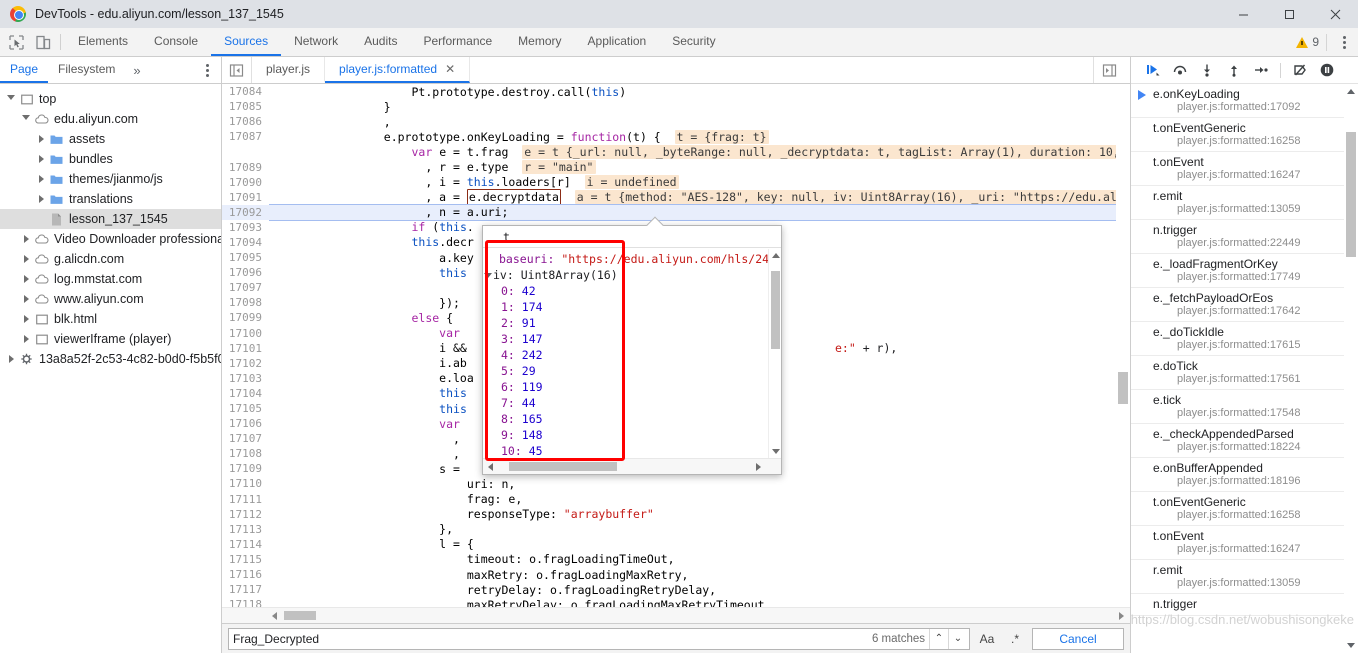  What do you see at coordinates (599, 638) in the screenshot?
I see `search-field-wrapper: 6 matches ⌃ ⌄` at bounding box center [599, 638].